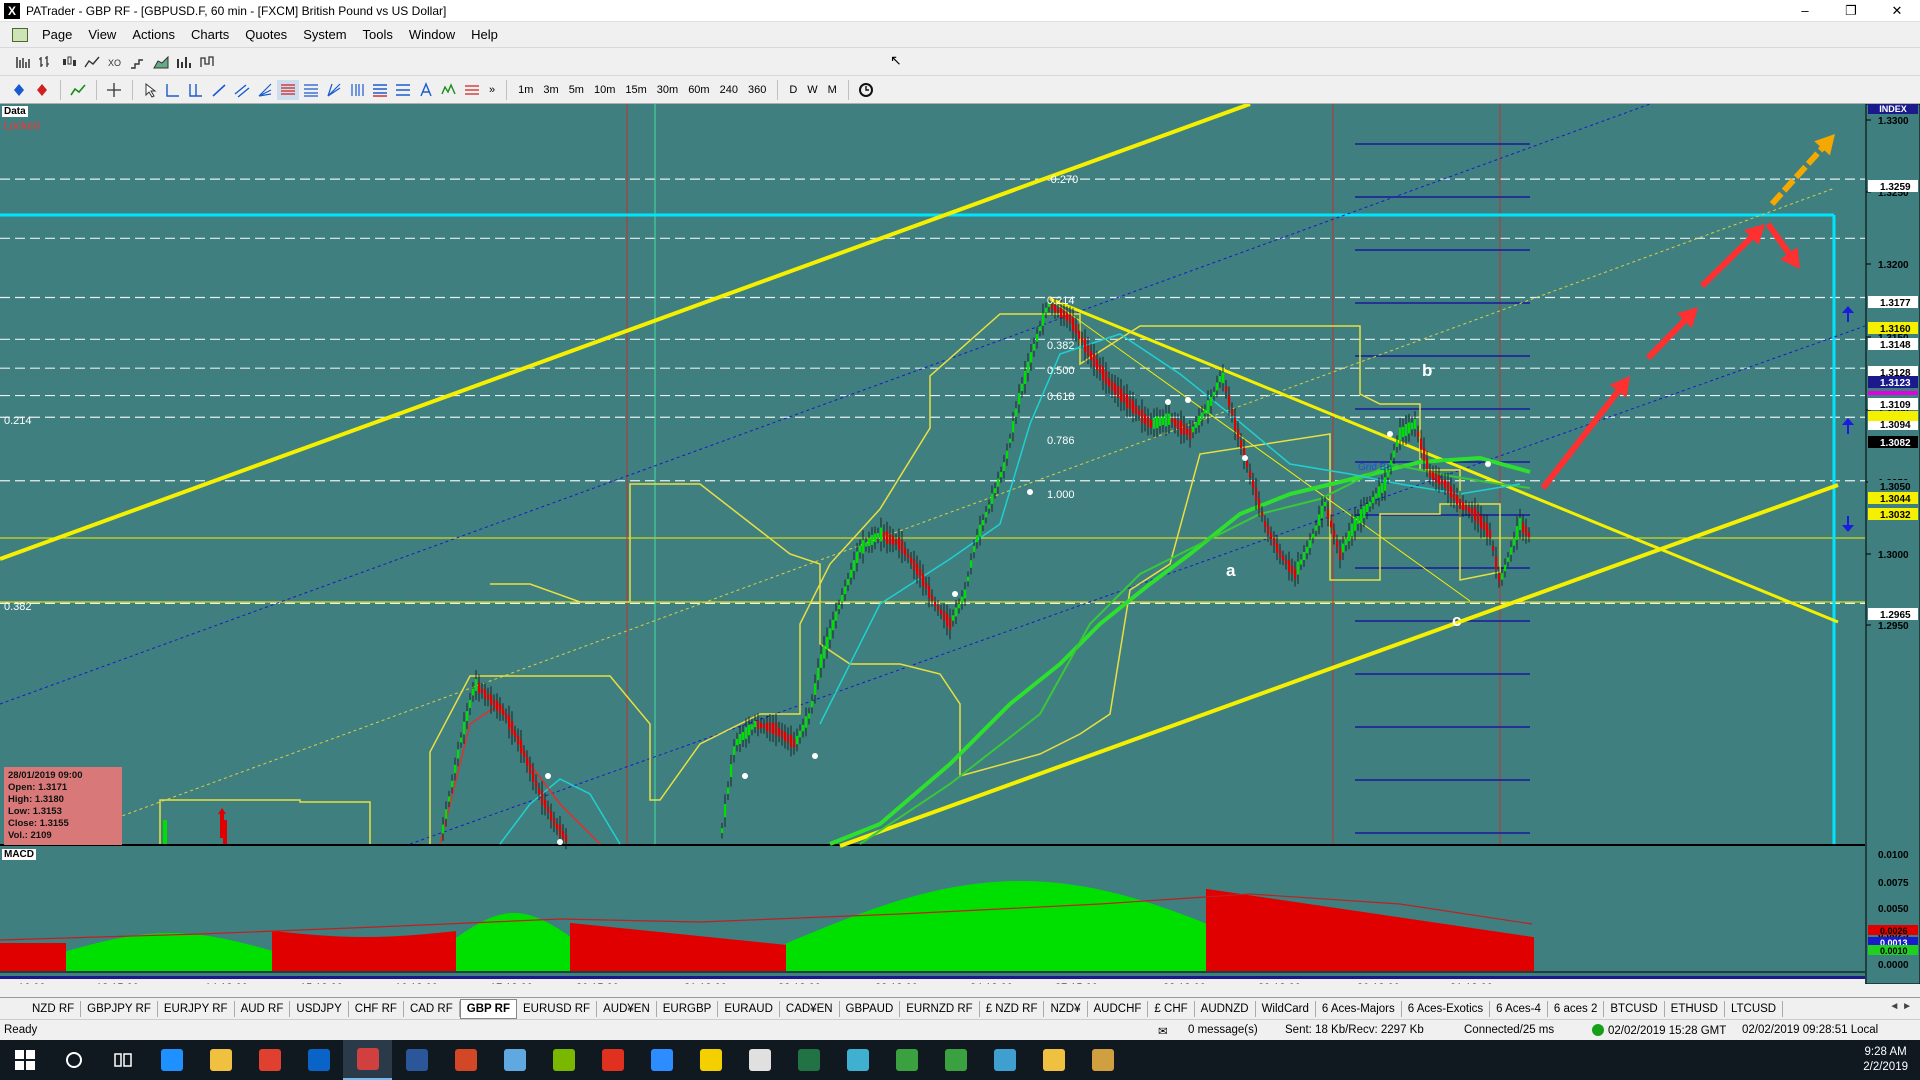  What do you see at coordinates (604, 90) in the screenshot?
I see `timeframe-10m: 10m` at bounding box center [604, 90].